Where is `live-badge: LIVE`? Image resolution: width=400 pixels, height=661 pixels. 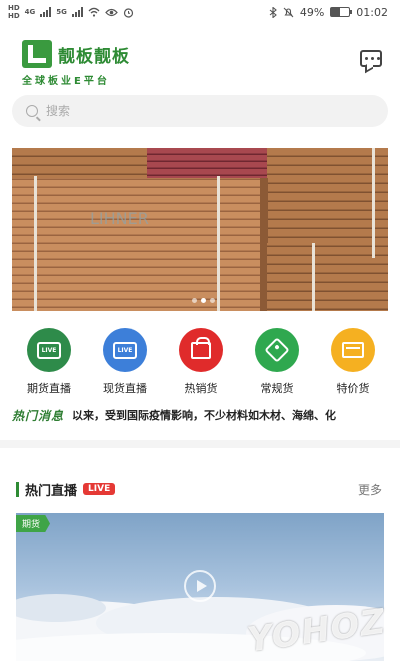
live-badge: LIVE is located at coordinates (99, 489).